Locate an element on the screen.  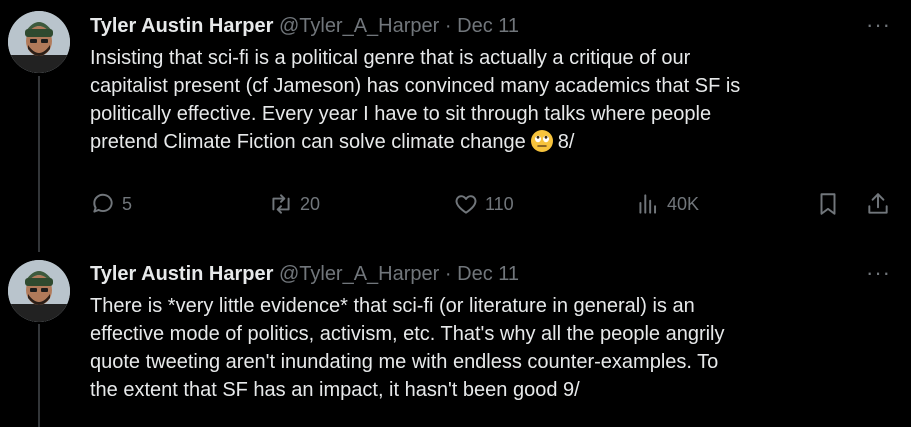
reply-button: 5 is located at coordinates (111, 204).